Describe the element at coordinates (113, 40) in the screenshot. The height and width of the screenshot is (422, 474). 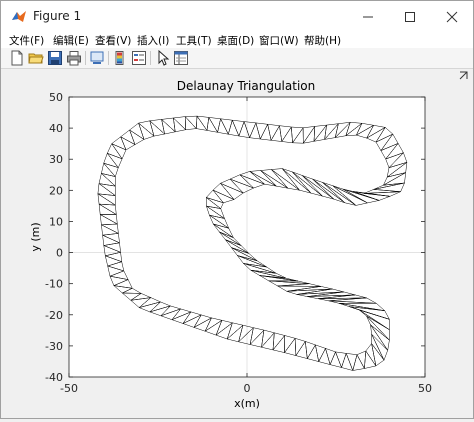
I see `menu-view: 查看(V)` at that location.